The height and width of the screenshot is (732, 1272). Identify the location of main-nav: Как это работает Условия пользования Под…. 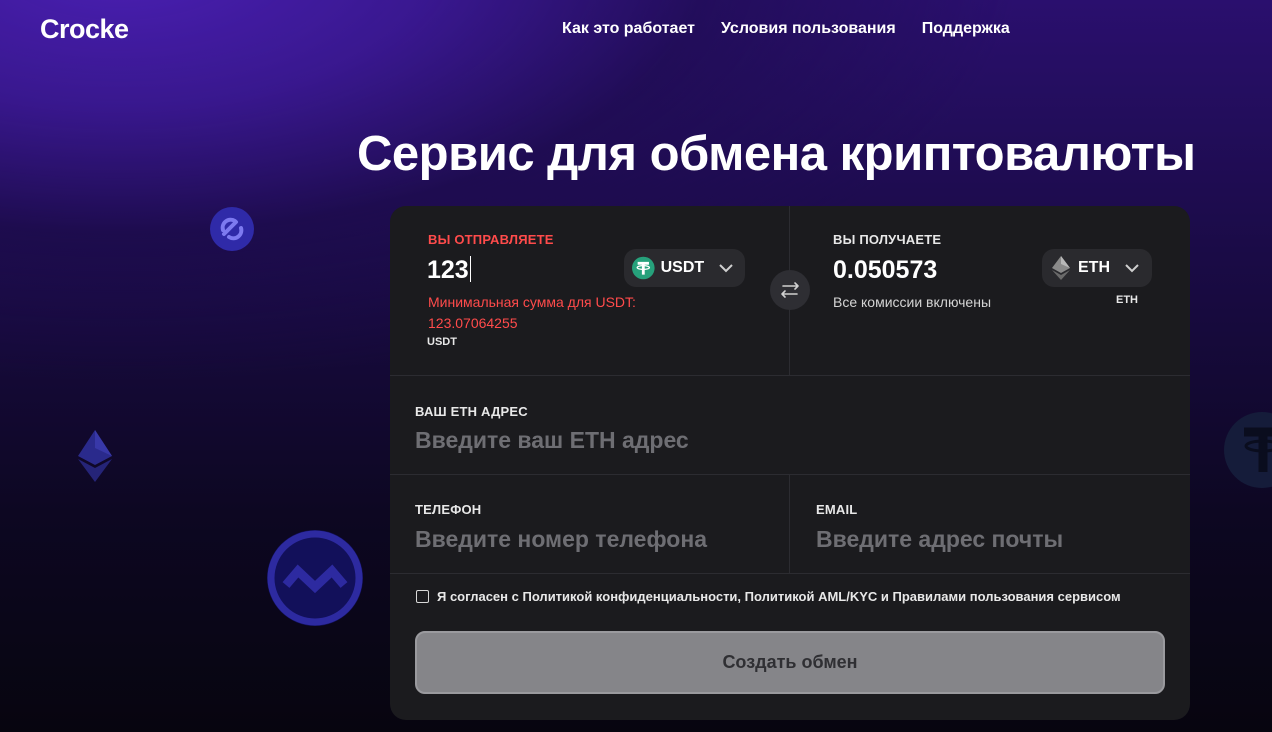
(786, 29).